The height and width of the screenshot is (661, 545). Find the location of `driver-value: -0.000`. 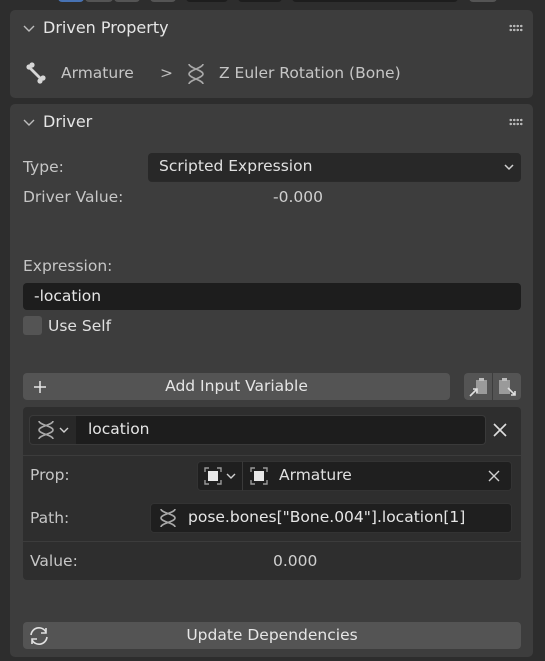

driver-value: -0.000 is located at coordinates (298, 197).